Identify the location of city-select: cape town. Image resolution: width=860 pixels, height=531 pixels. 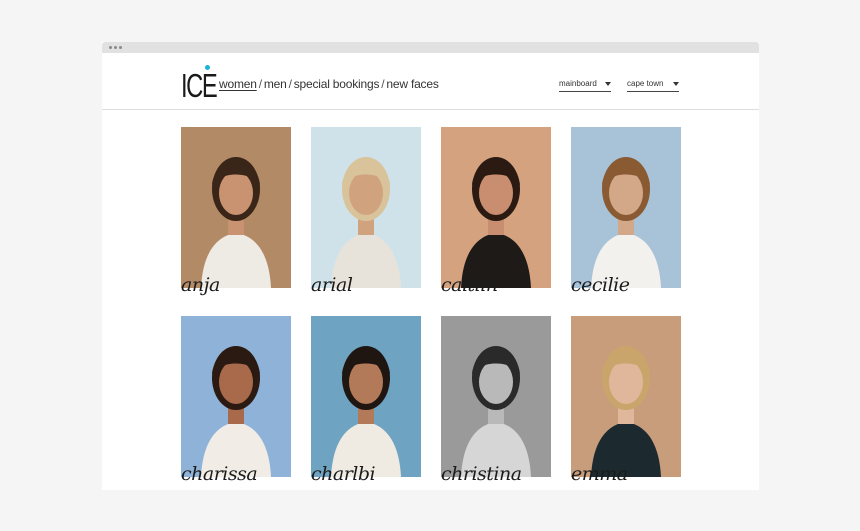
(653, 85).